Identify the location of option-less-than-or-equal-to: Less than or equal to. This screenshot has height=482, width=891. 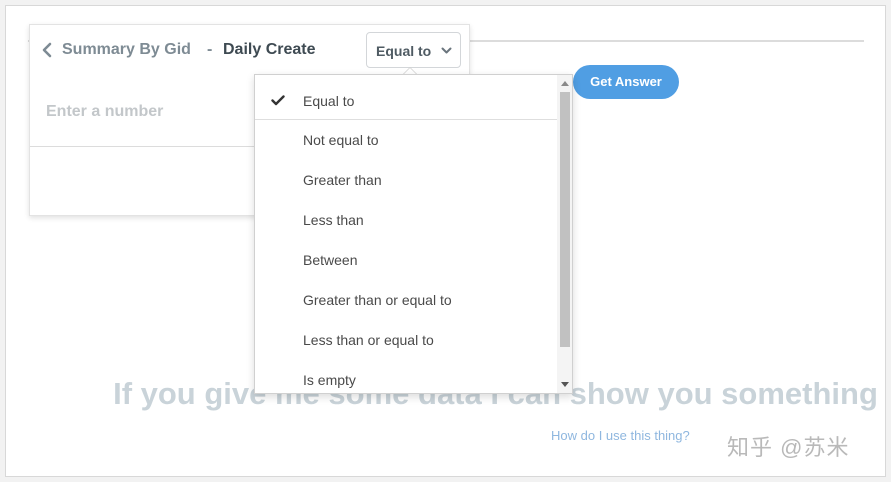
(406, 338).